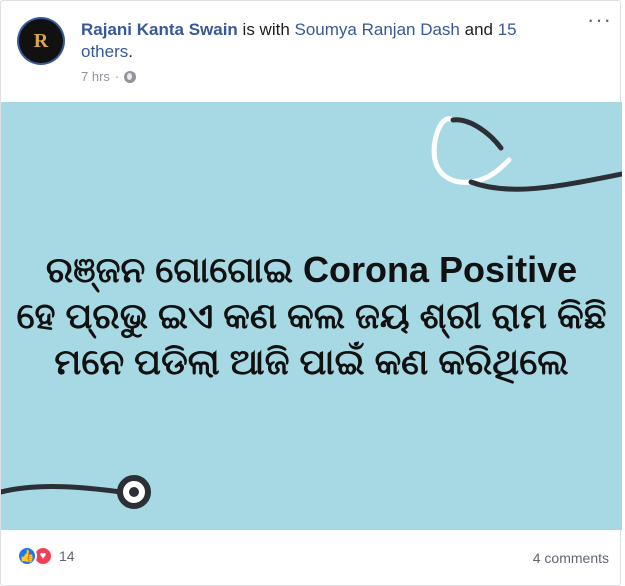 The width and height of the screenshot is (625, 586). Describe the element at coordinates (46, 556) in the screenshot. I see `reactions-summary: 👍 ♥ 14` at that location.